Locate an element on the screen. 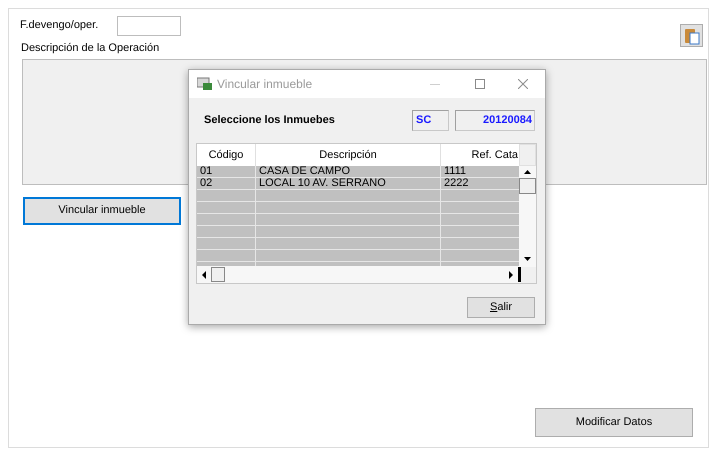  table-cell: 01 is located at coordinates (226, 172).